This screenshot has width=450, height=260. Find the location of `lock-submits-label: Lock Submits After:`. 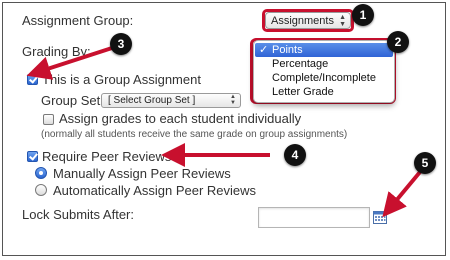

lock-submits-label: Lock Submits After: is located at coordinates (78, 214).